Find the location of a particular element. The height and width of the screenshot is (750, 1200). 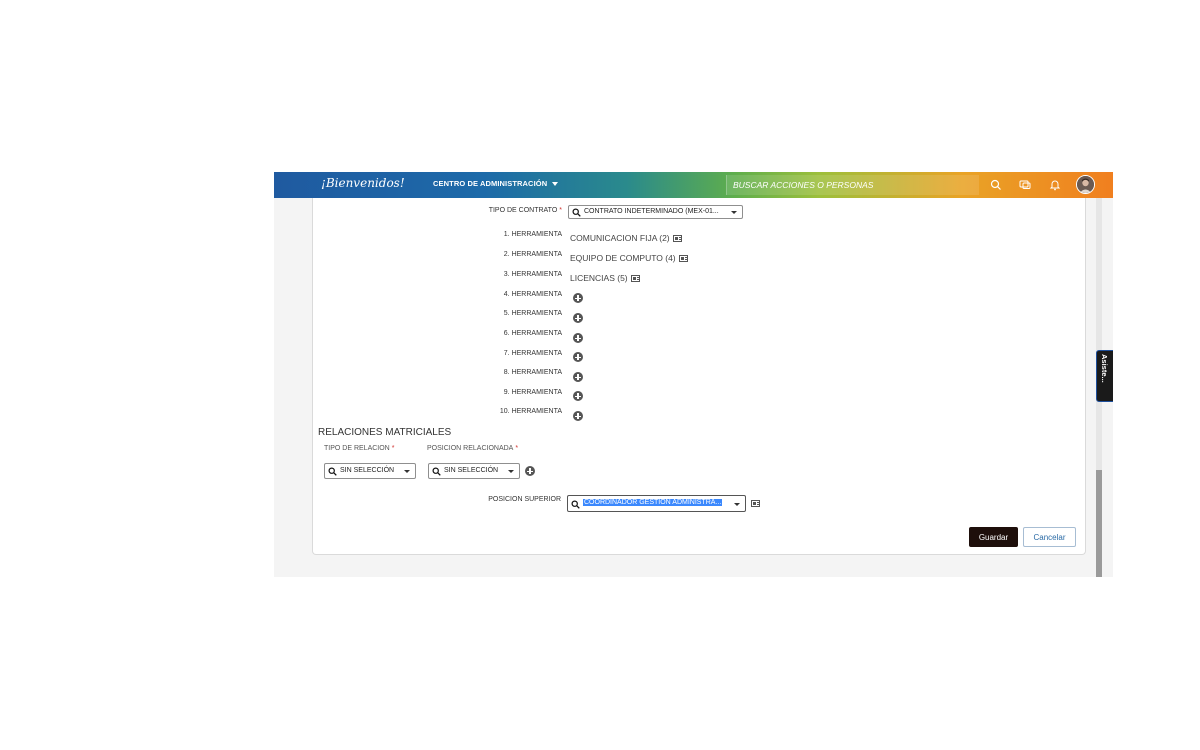

herramienta-label-7: 7. HERRAMIENTA is located at coordinates (532, 353).